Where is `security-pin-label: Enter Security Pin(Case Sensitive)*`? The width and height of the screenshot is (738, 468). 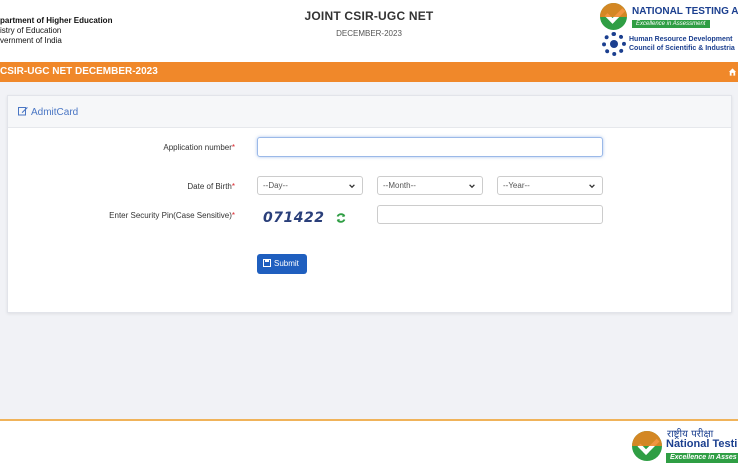
security-pin-label: Enter Security Pin(Case Sensitive)* is located at coordinates (172, 215).